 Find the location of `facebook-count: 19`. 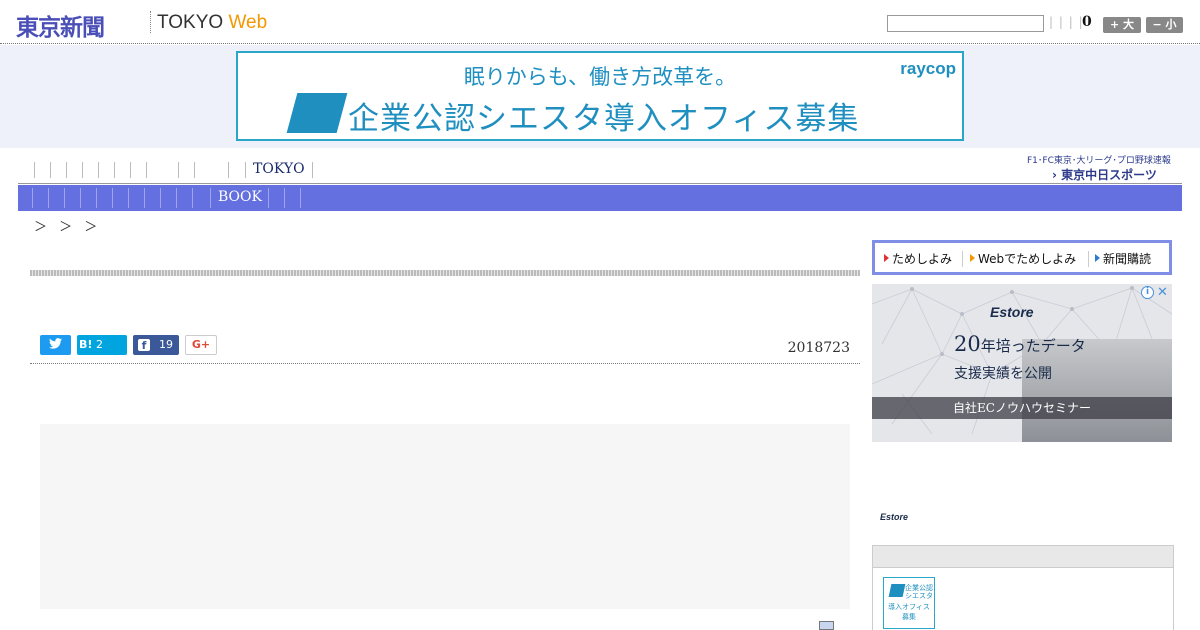

facebook-count: 19 is located at coordinates (166, 344).